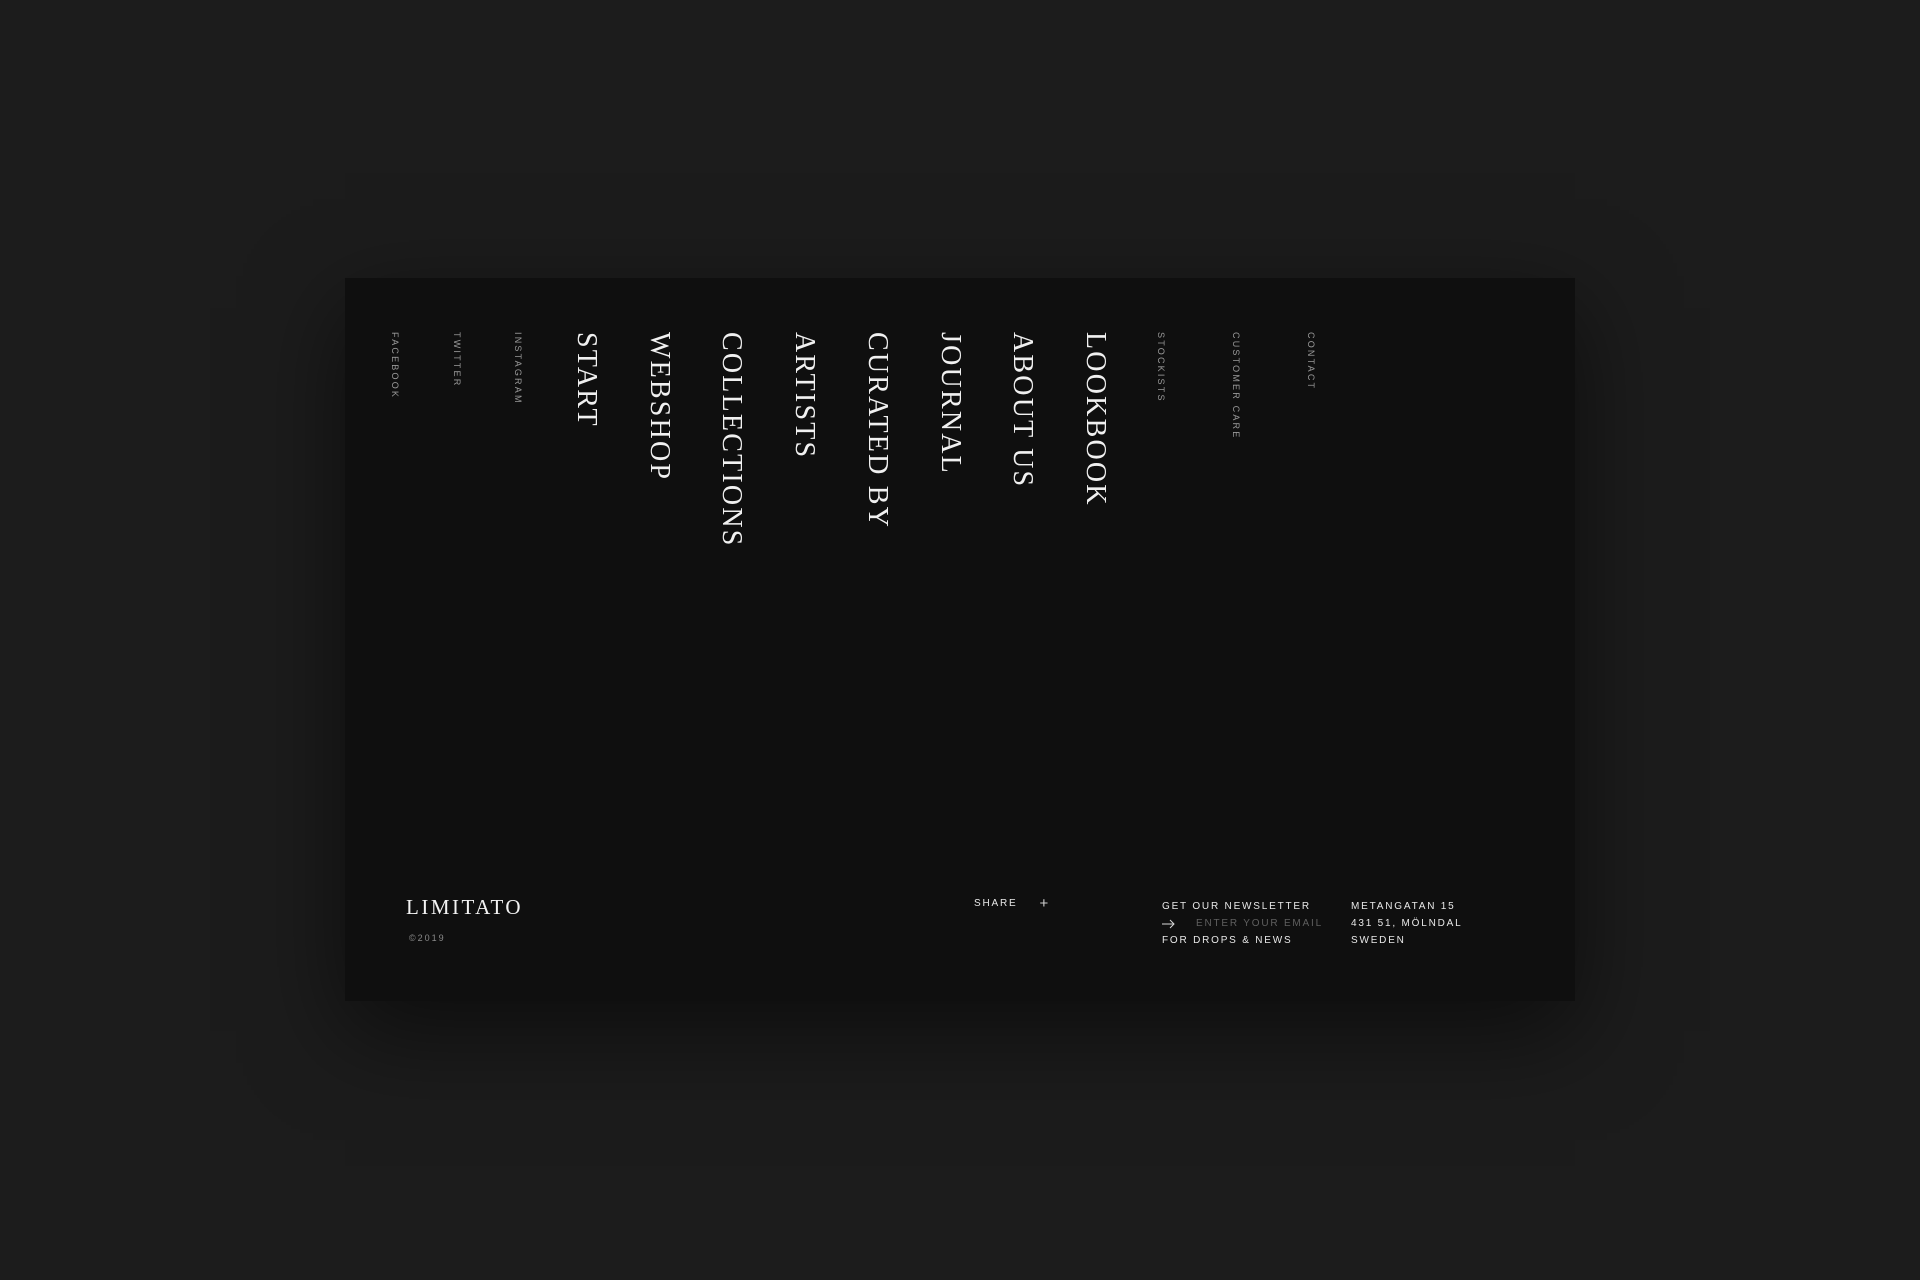 The width and height of the screenshot is (1920, 1280). I want to click on nav-artists: ARTISTS, so click(804, 395).